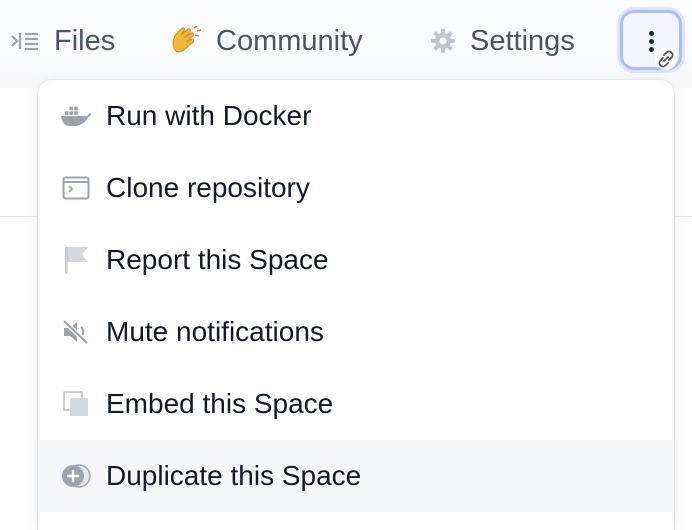 The image size is (692, 530). Describe the element at coordinates (356, 116) in the screenshot. I see `menu-item-run-with-docker: Run with Docker` at that location.